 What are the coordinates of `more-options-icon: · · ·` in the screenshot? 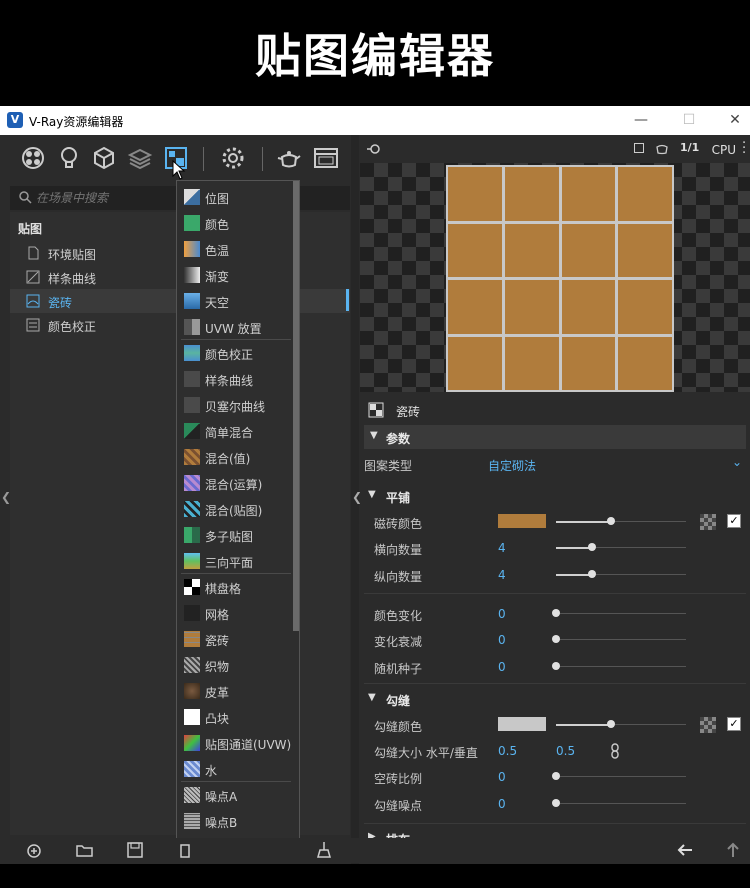 It's located at (744, 148).